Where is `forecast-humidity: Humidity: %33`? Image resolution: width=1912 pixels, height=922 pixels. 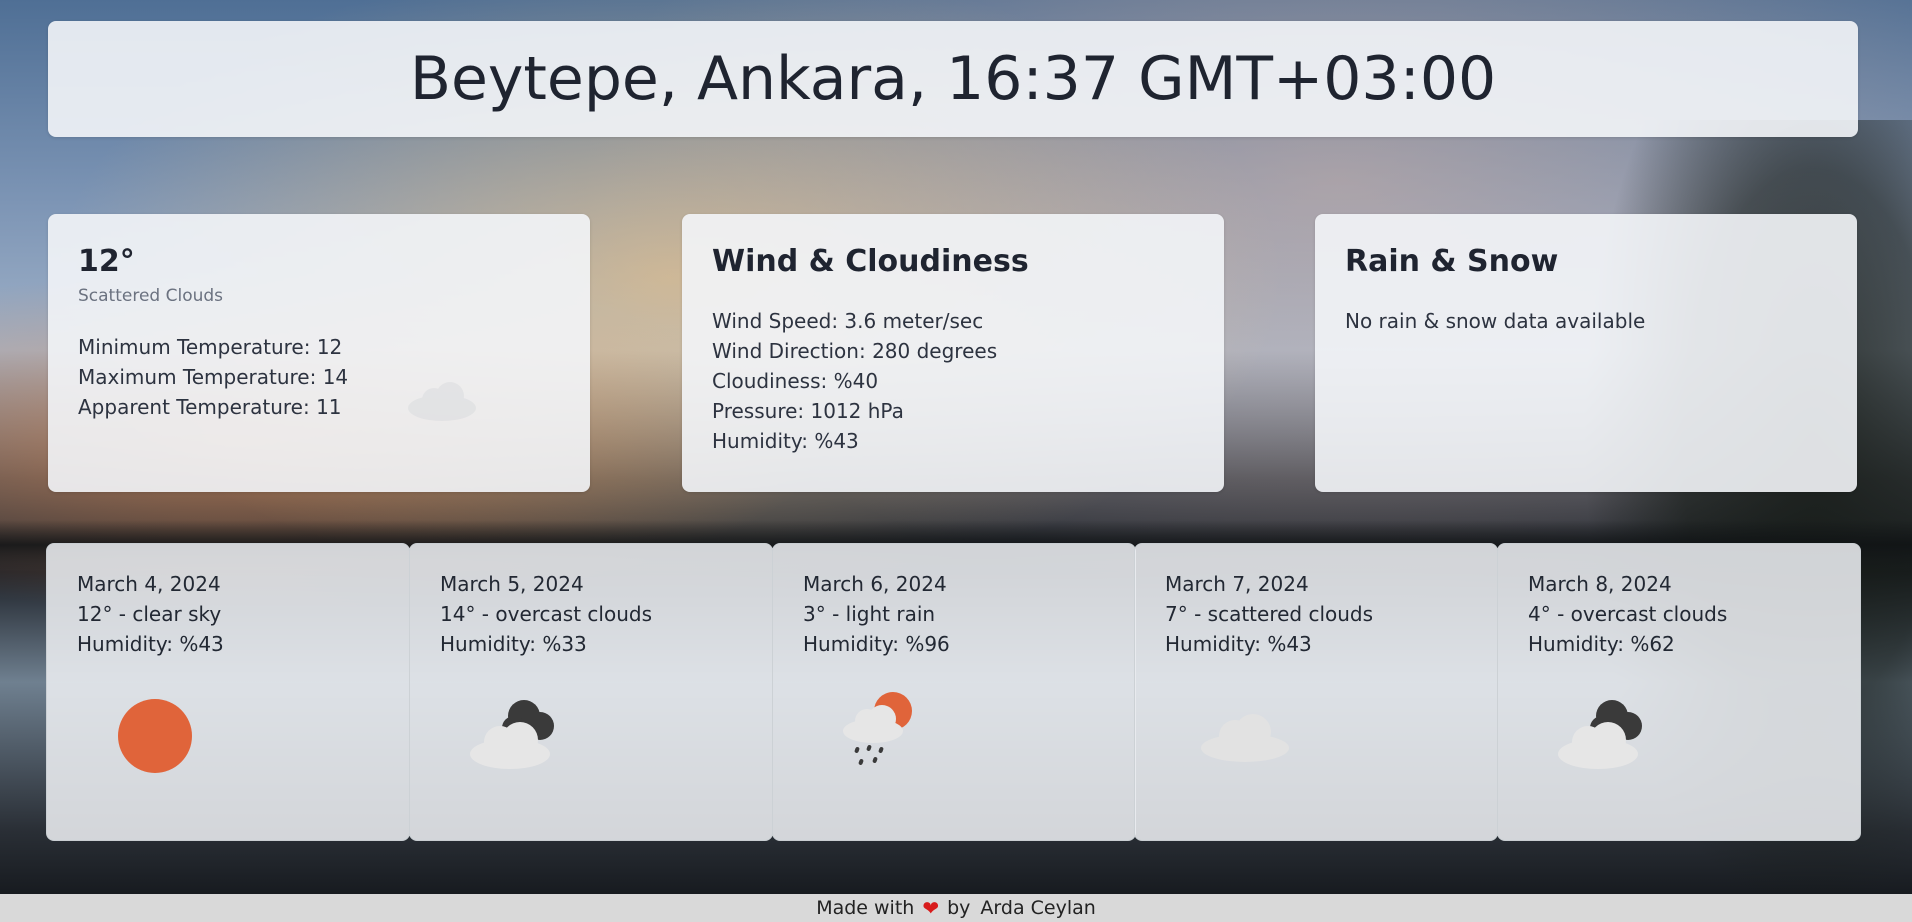
forecast-humidity: Humidity: %33 is located at coordinates (513, 644).